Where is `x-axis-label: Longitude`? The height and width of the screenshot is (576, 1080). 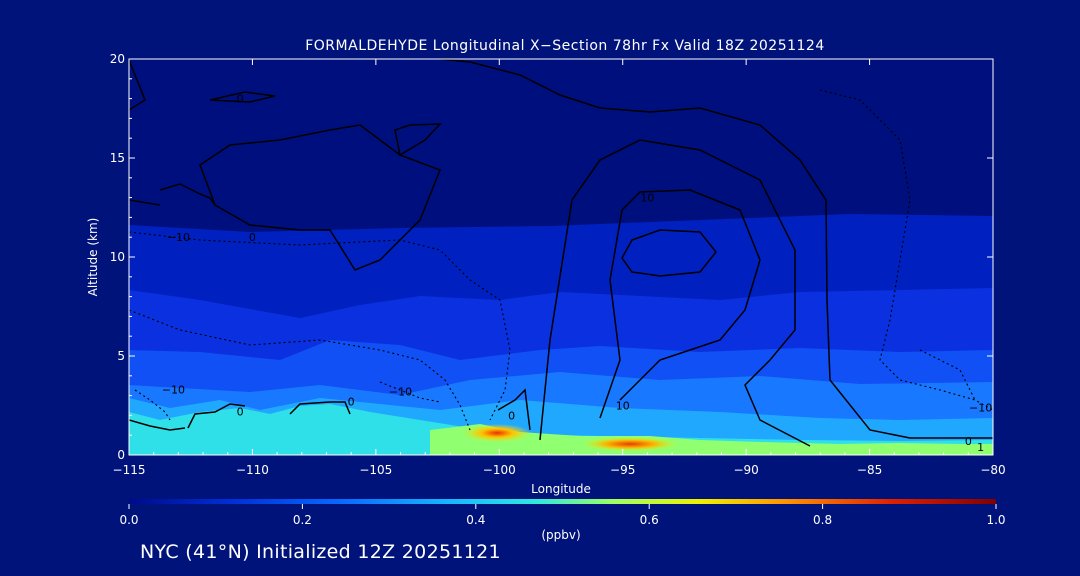 x-axis-label: Longitude is located at coordinates (561, 489).